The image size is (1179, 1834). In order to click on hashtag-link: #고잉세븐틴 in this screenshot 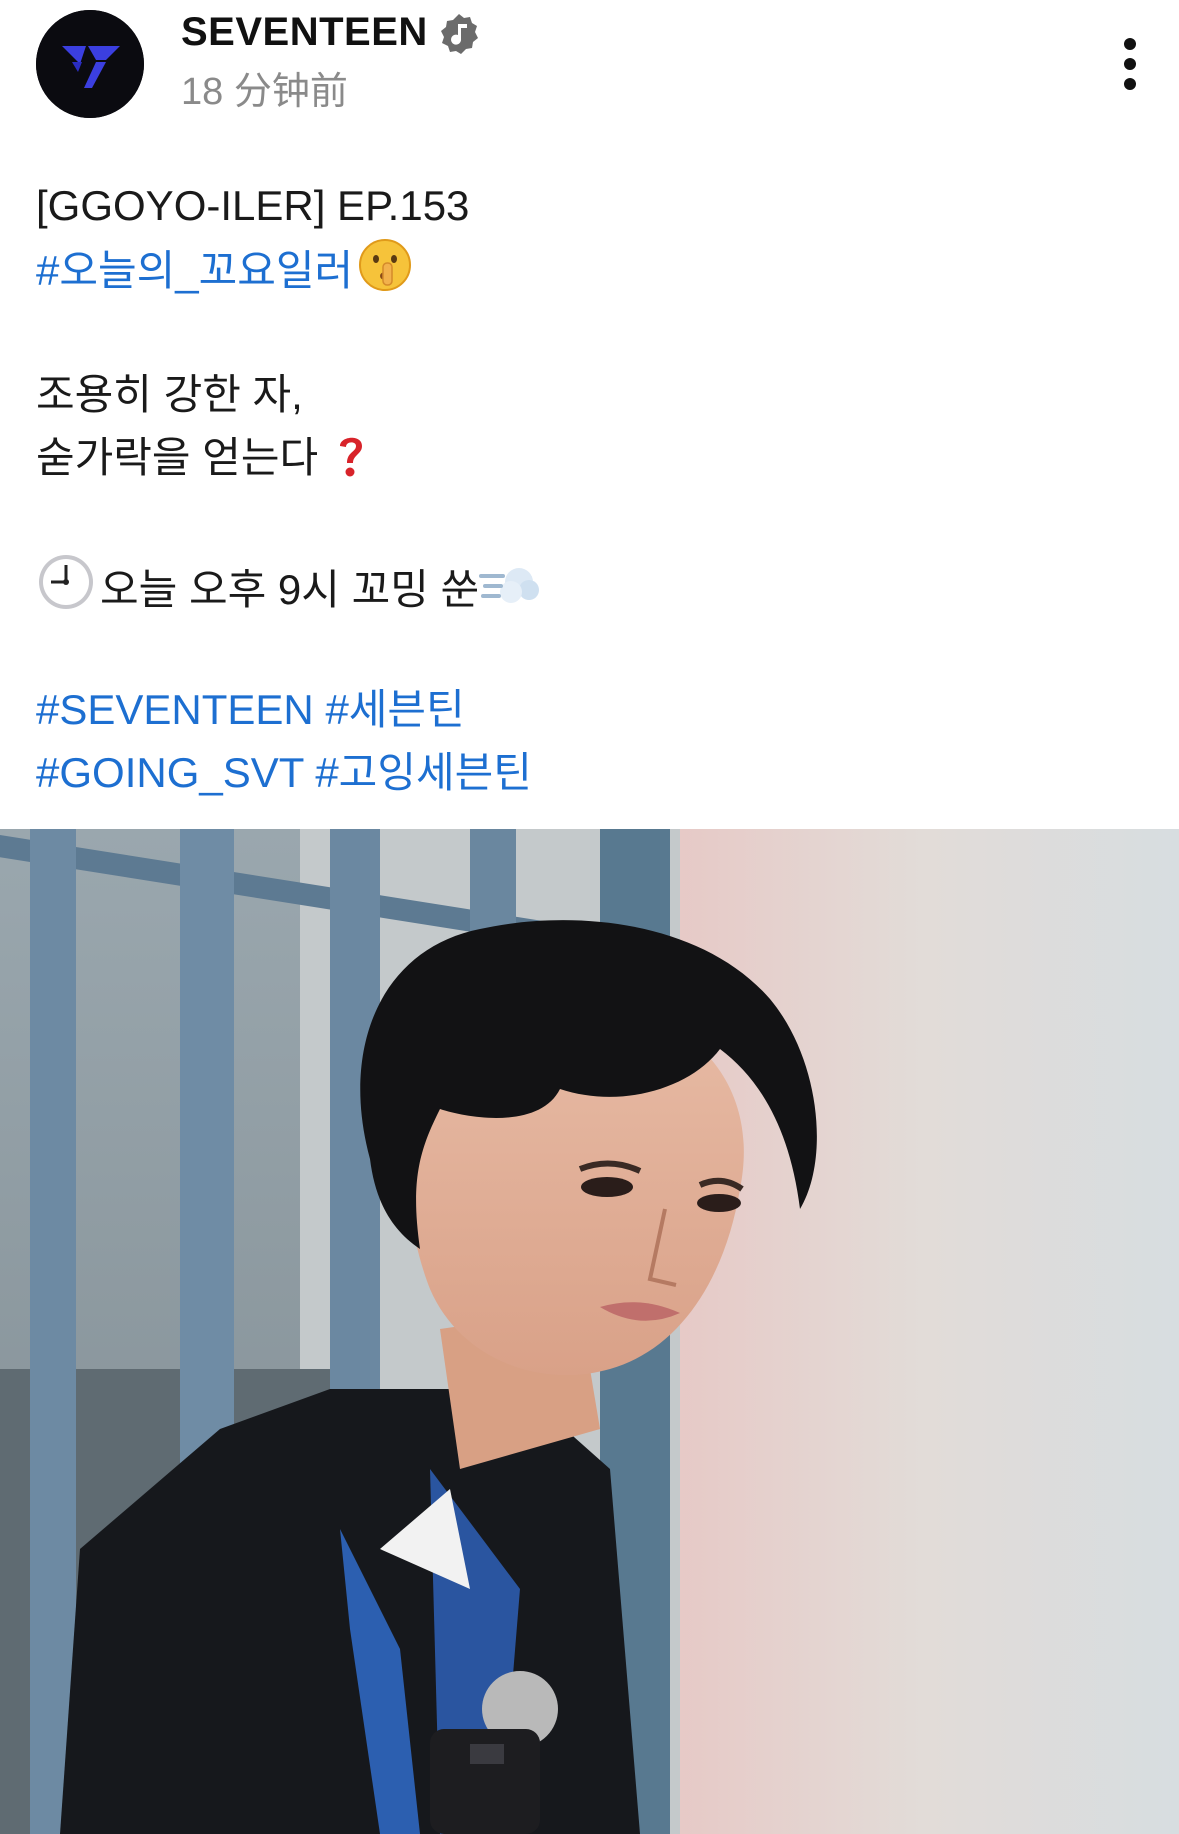, I will do `click(423, 772)`.